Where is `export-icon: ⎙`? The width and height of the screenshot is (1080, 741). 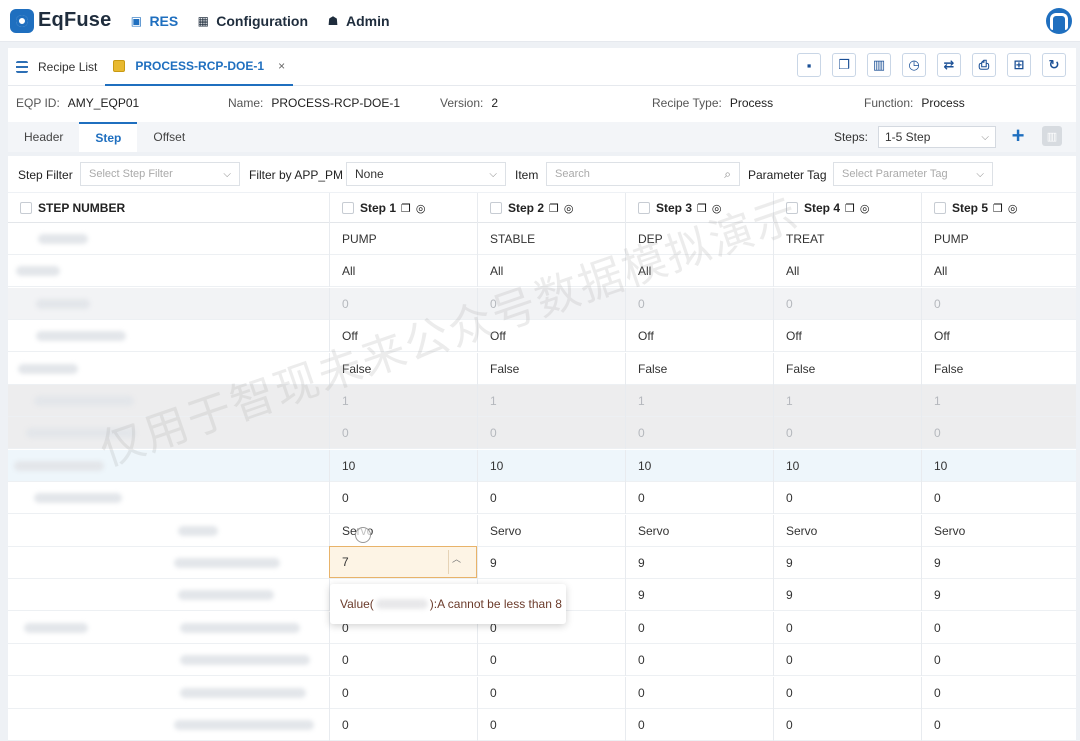 export-icon: ⎙ is located at coordinates (984, 65).